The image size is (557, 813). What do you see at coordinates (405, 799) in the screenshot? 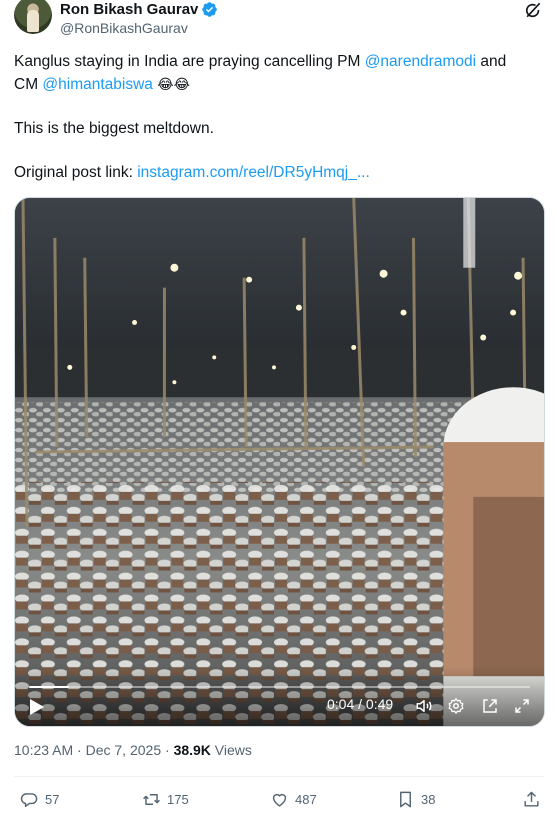
I see `bookmark-icon` at bounding box center [405, 799].